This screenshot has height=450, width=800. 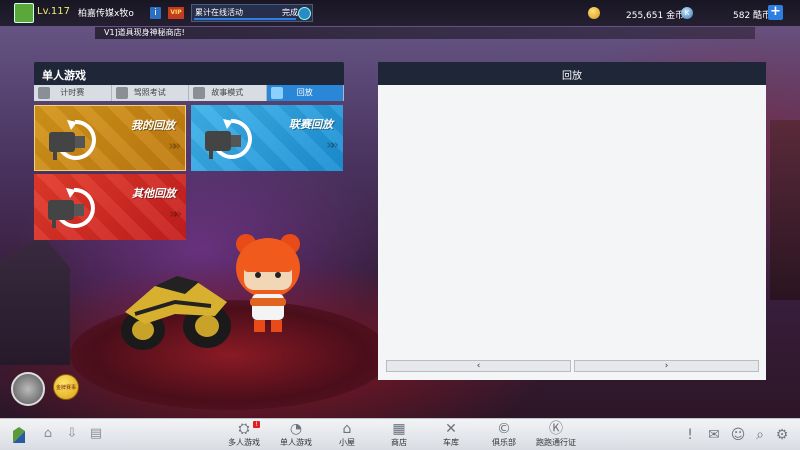 What do you see at coordinates (267, 138) in the screenshot?
I see `league-replay-card: 联赛回放 »»` at bounding box center [267, 138].